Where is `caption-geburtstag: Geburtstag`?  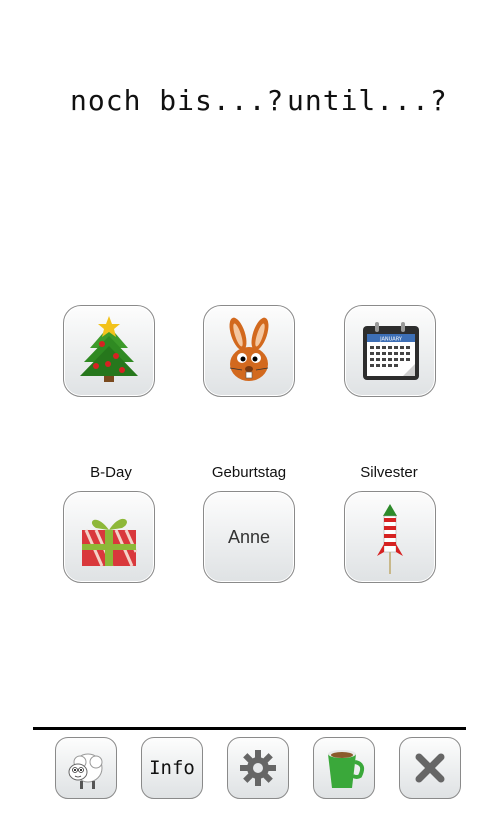 caption-geburtstag: Geburtstag is located at coordinates (249, 472).